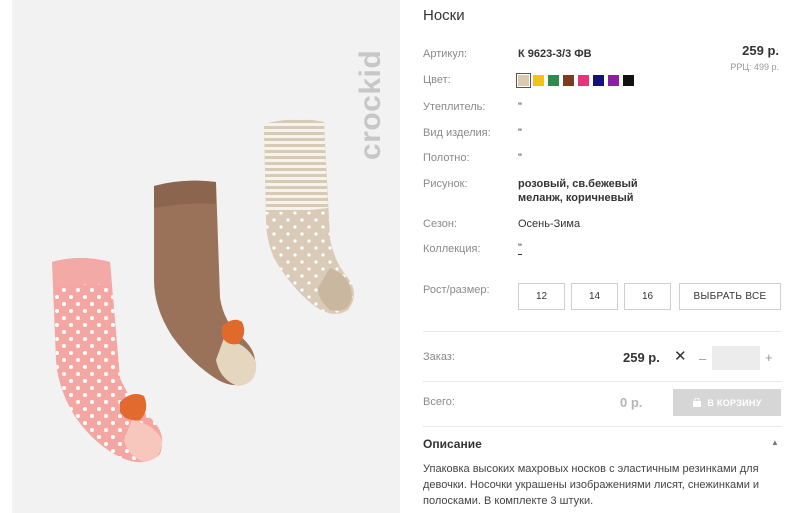 The width and height of the screenshot is (800, 513). What do you see at coordinates (452, 444) in the screenshot?
I see `description-title: Описание` at bounding box center [452, 444].